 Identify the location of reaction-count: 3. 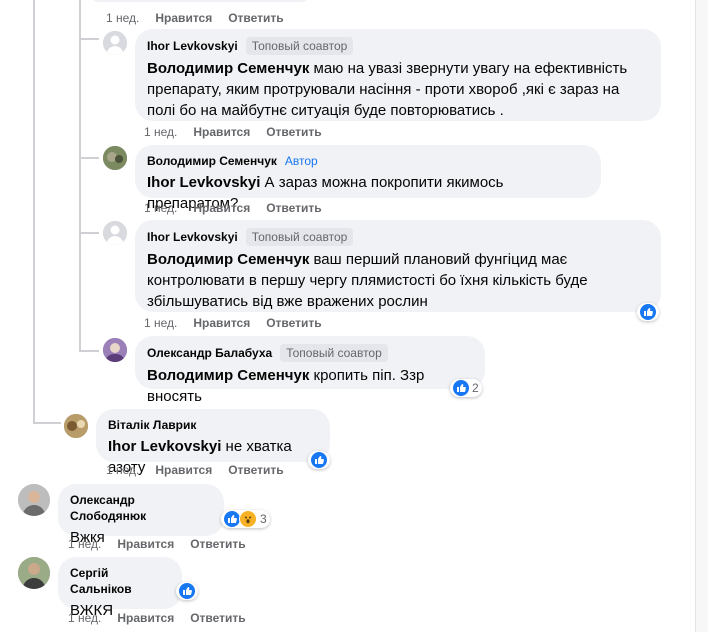
(263, 519).